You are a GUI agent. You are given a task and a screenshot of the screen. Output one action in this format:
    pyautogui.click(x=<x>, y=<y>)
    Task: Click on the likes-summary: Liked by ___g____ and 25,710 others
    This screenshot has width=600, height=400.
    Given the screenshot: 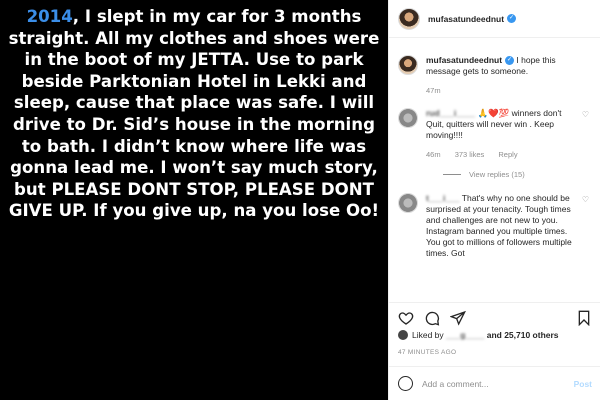 What is the action you would take?
    pyautogui.click(x=495, y=335)
    